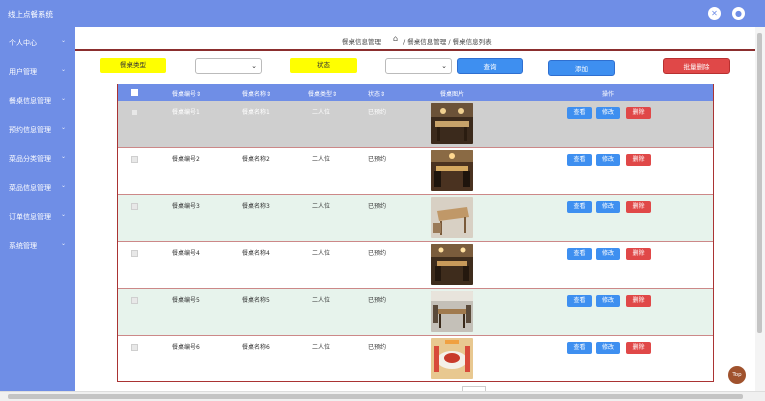 The height and width of the screenshot is (401, 765). What do you see at coordinates (30, 14) in the screenshot?
I see `app-title: 线上点餐系统` at bounding box center [30, 14].